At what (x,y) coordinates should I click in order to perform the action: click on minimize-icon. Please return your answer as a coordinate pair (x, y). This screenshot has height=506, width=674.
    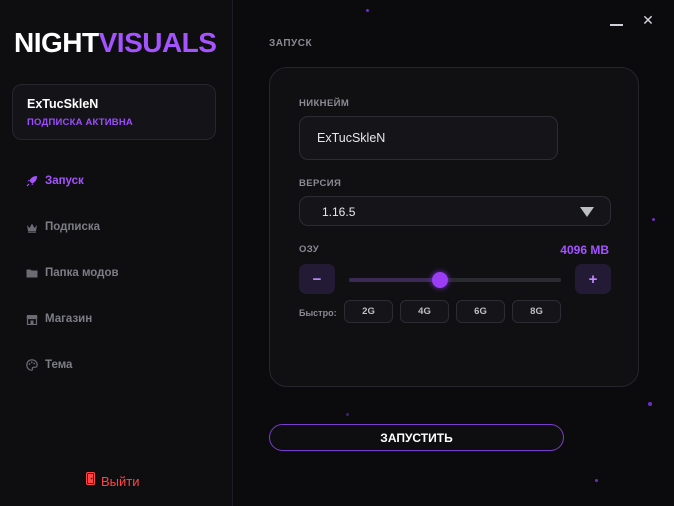
    Looking at the image, I should click on (616, 25).